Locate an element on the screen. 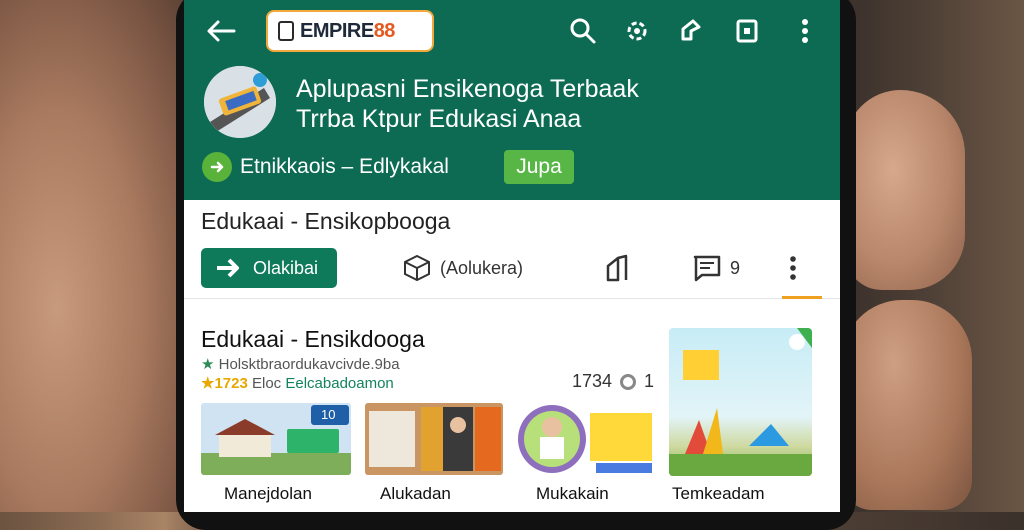  developer-badge-icon is located at coordinates (217, 167).